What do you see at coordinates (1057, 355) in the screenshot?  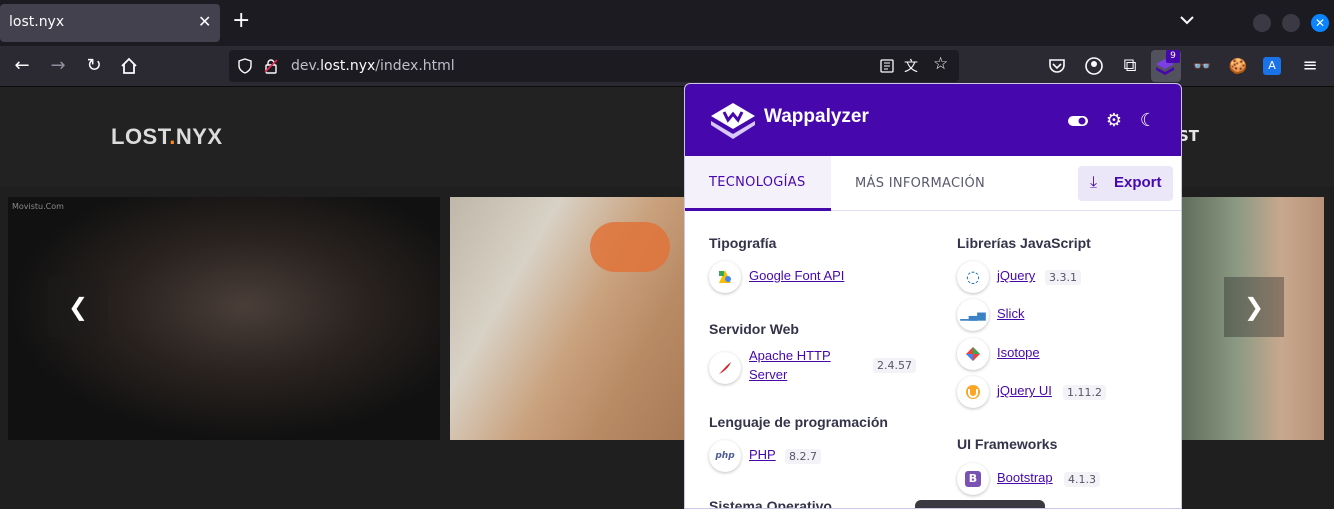 I see `tech-item-isotope: Isotope` at bounding box center [1057, 355].